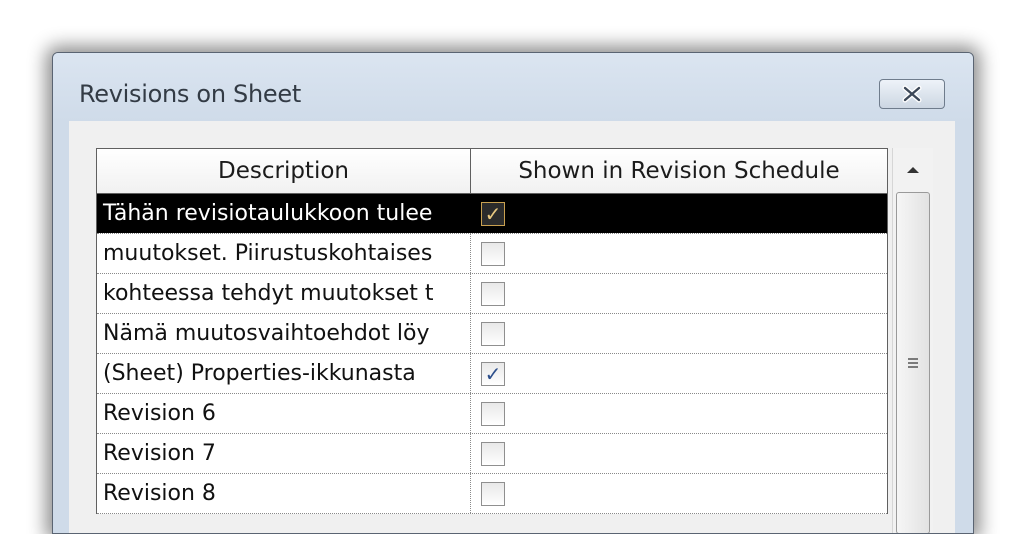 The width and height of the screenshot is (1024, 534). Describe the element at coordinates (284, 493) in the screenshot. I see `row-description: Revision 8` at that location.